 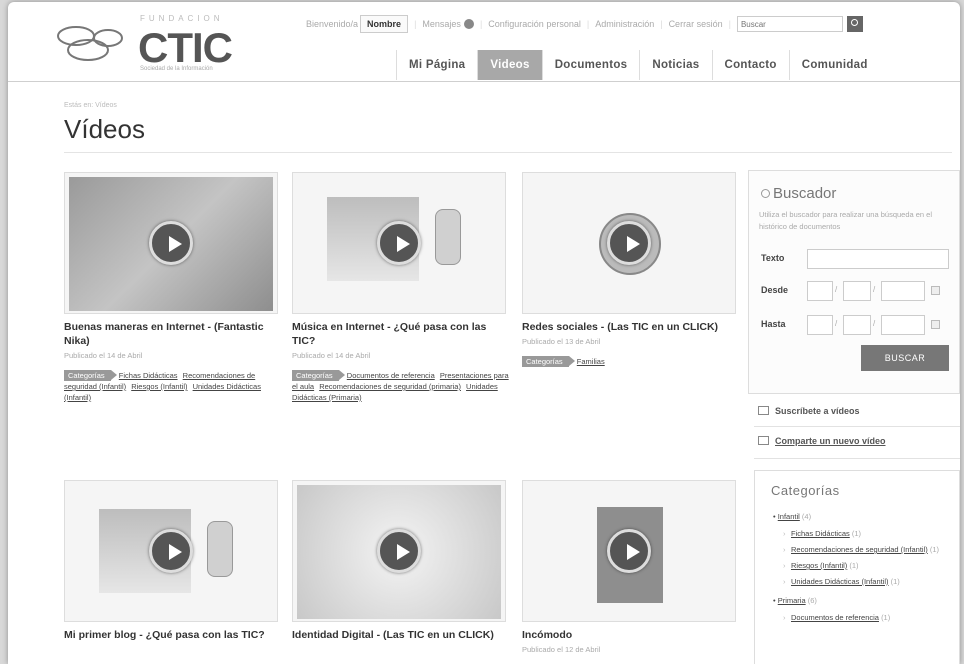 What do you see at coordinates (624, 24) in the screenshot?
I see `admin-link: Administración` at bounding box center [624, 24].